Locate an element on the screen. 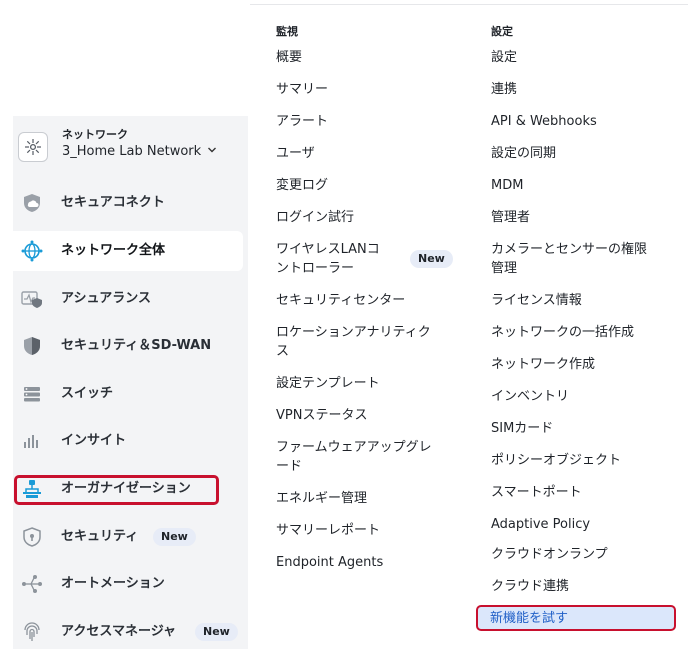 This screenshot has width=688, height=652. config-column: 設定 is located at coordinates (502, 32).